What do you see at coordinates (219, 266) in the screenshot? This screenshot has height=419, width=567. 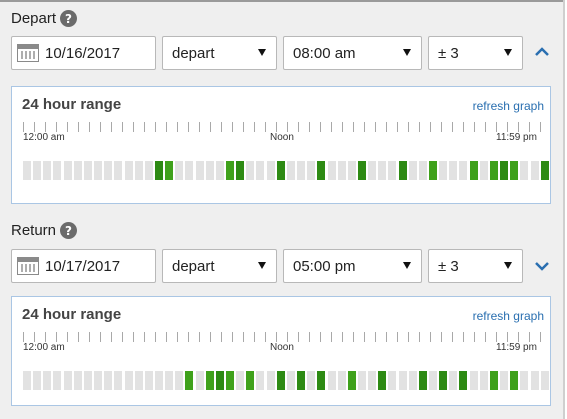 I see `return-mode-select: depart` at bounding box center [219, 266].